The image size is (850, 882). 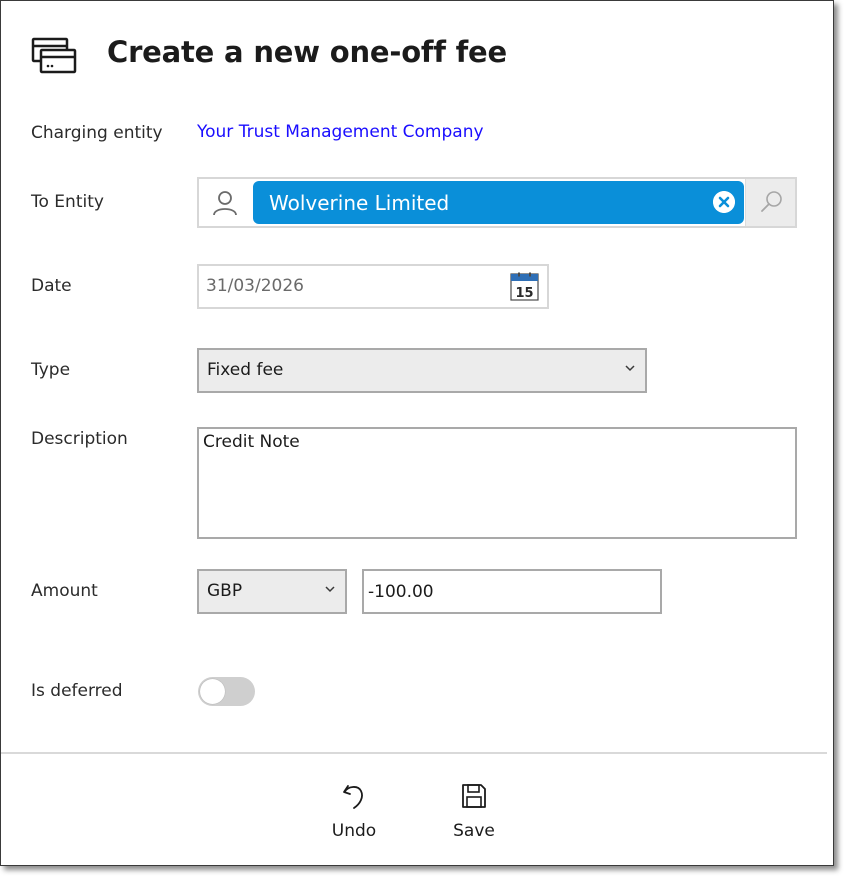 I want to click on type-select: Fixed fee, so click(x=422, y=370).